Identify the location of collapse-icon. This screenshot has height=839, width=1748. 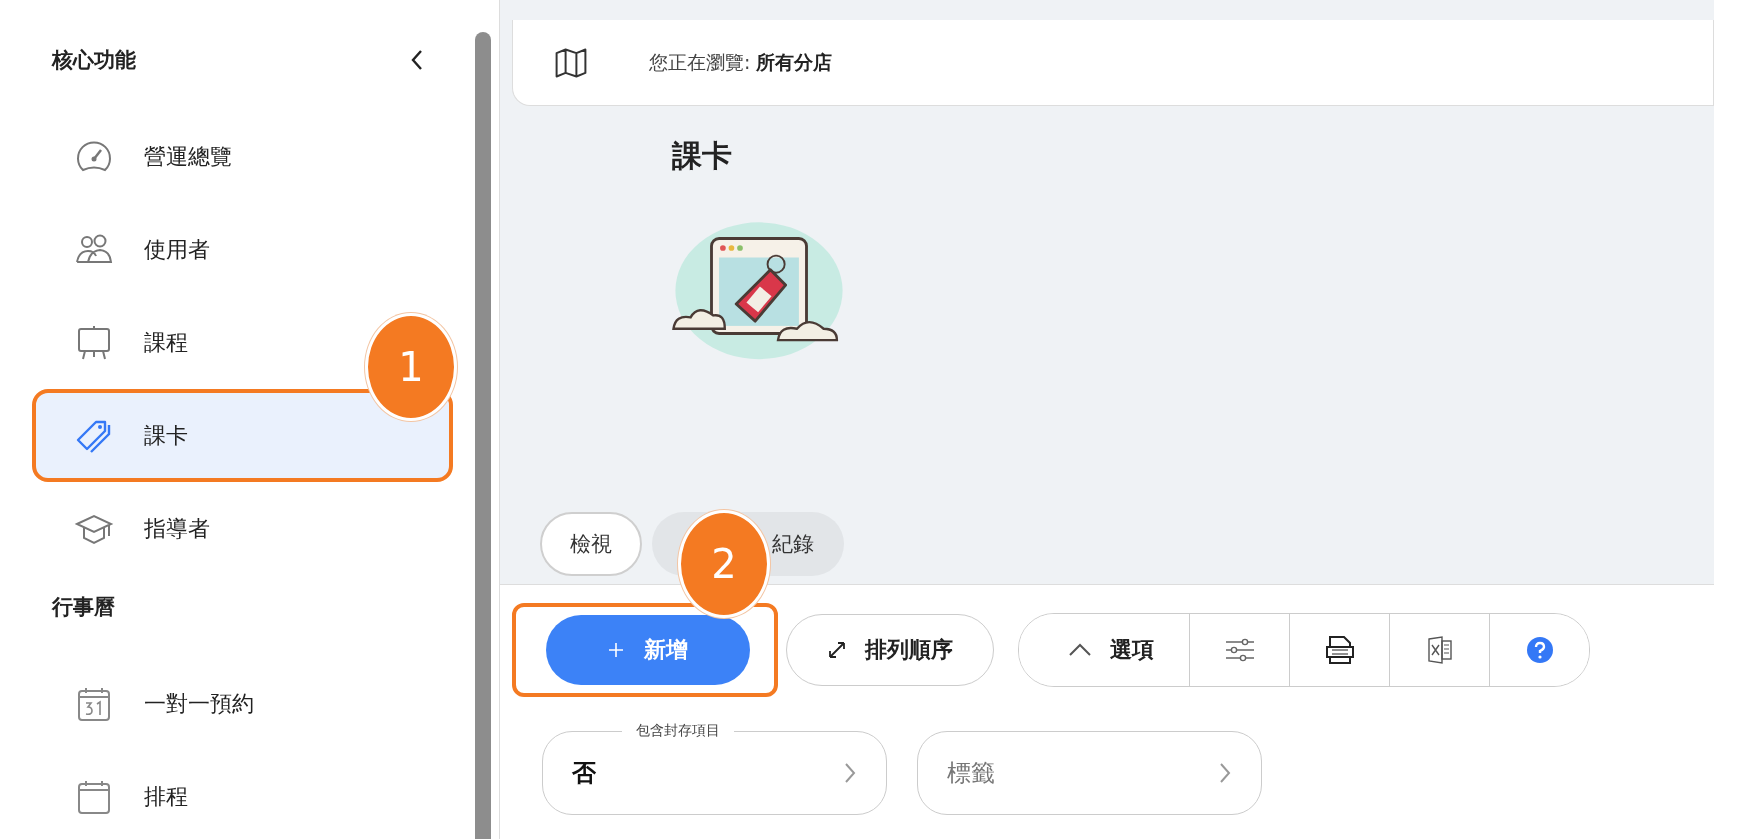
(417, 60).